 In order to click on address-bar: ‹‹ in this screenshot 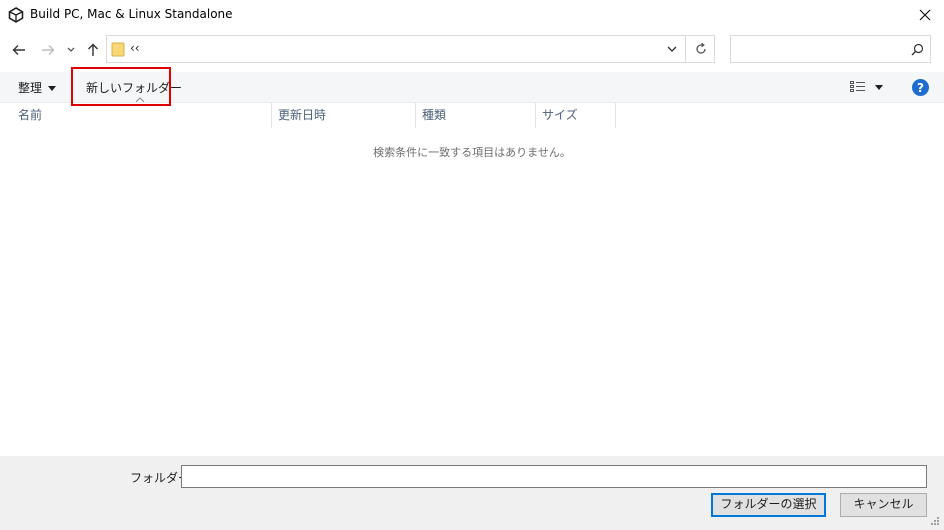, I will do `click(410, 49)`.